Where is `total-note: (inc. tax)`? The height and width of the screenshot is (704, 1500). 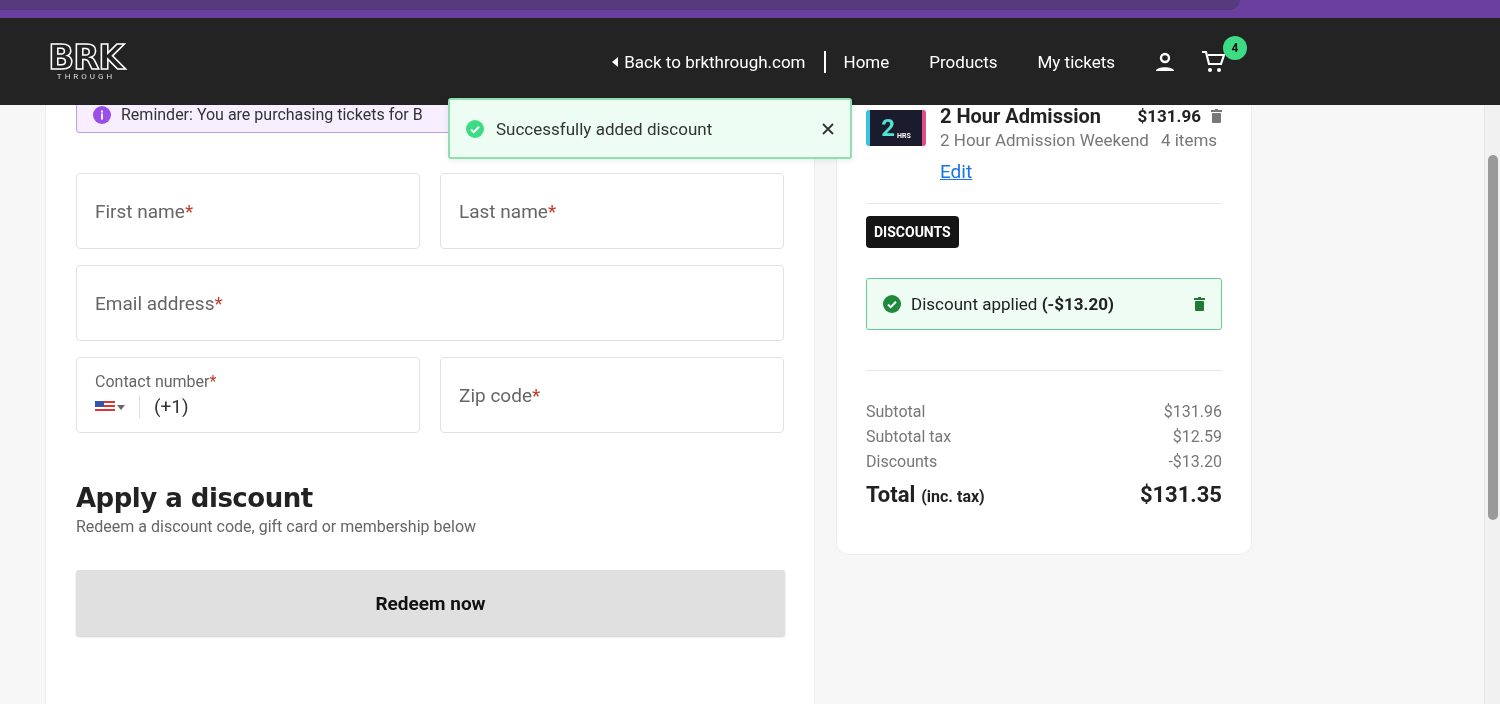
total-note: (inc. tax) is located at coordinates (953, 496).